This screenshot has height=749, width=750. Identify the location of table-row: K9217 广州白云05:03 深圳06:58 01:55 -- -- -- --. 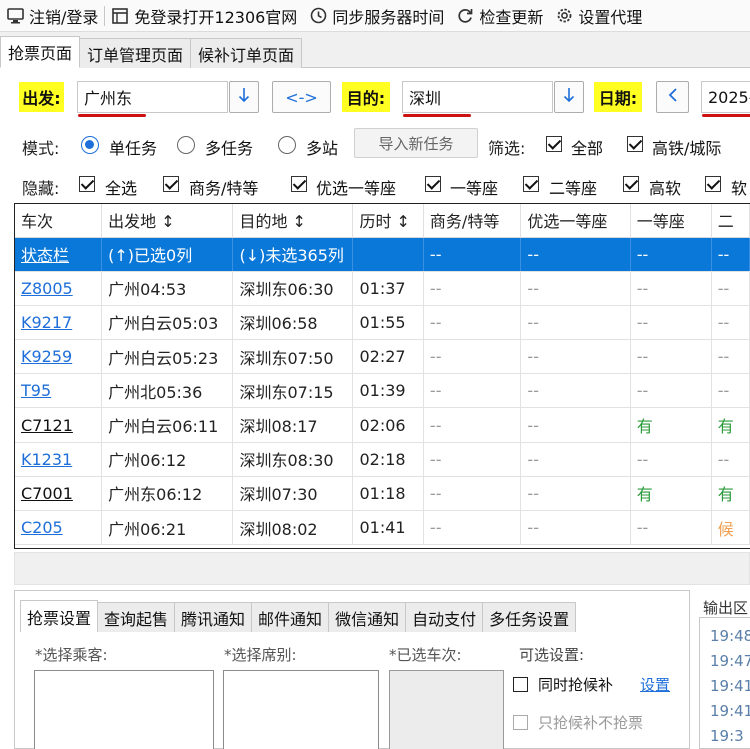
(382, 323).